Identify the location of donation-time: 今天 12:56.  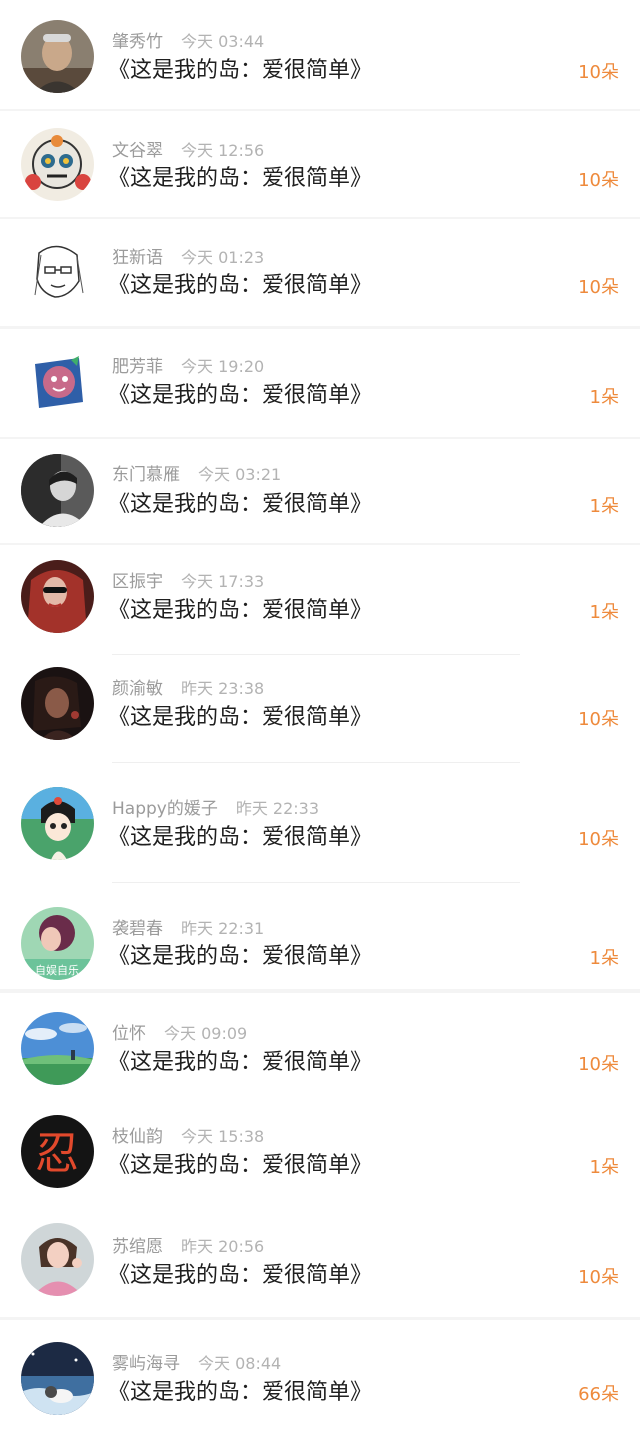
(223, 150).